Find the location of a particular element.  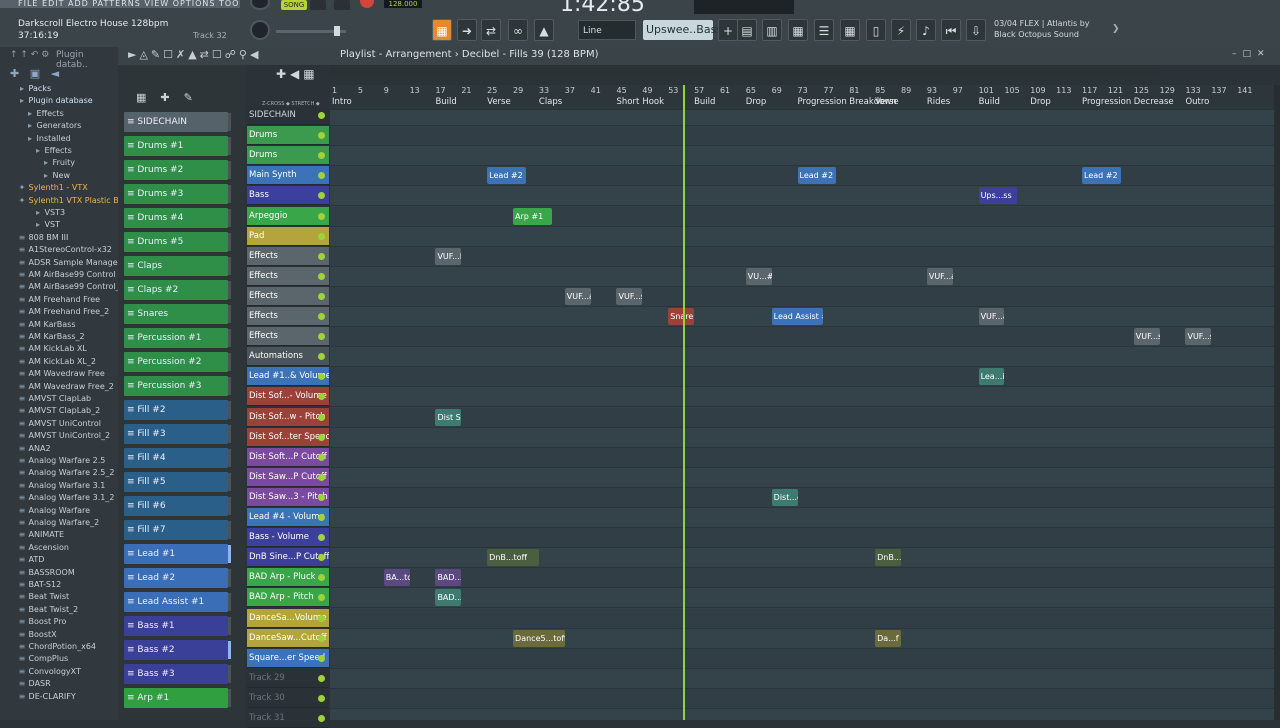

browser-item: ≡ AMVST ClapLab_2 is located at coordinates (59, 411).